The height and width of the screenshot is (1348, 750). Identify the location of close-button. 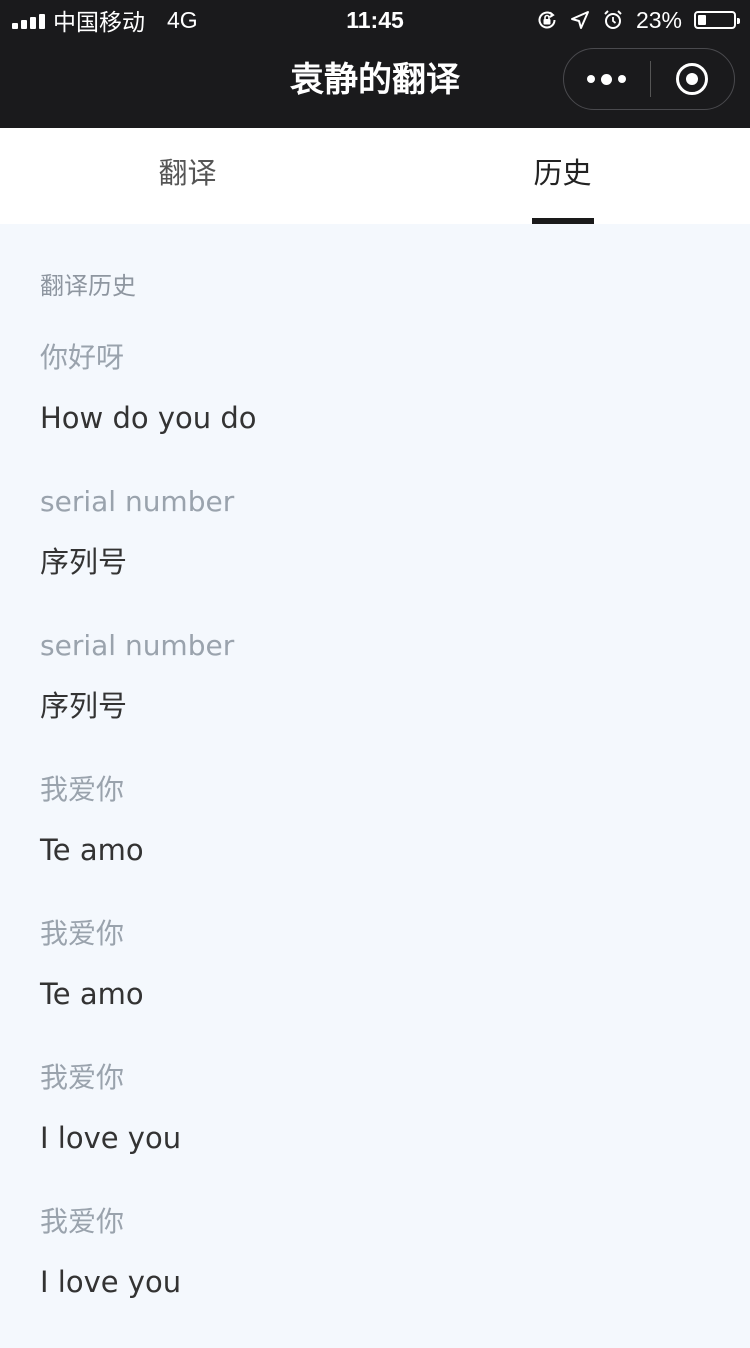
(693, 79).